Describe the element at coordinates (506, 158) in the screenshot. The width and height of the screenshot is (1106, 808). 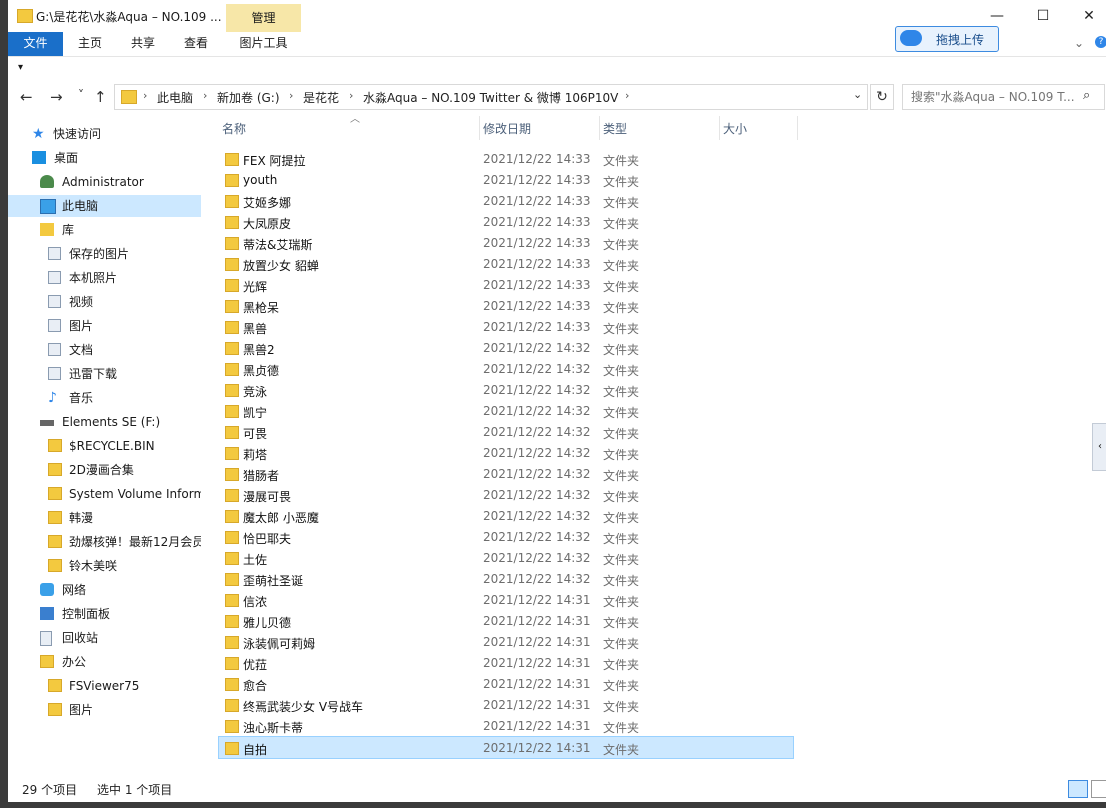
I see `file-row: FEX 阿提拉 2021/12/22 14:33 文件夹` at that location.